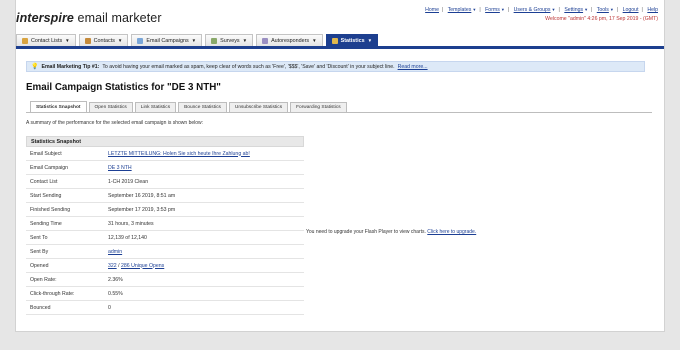 The height and width of the screenshot is (350, 680). I want to click on row-label: Click-through Rate:, so click(52, 293).